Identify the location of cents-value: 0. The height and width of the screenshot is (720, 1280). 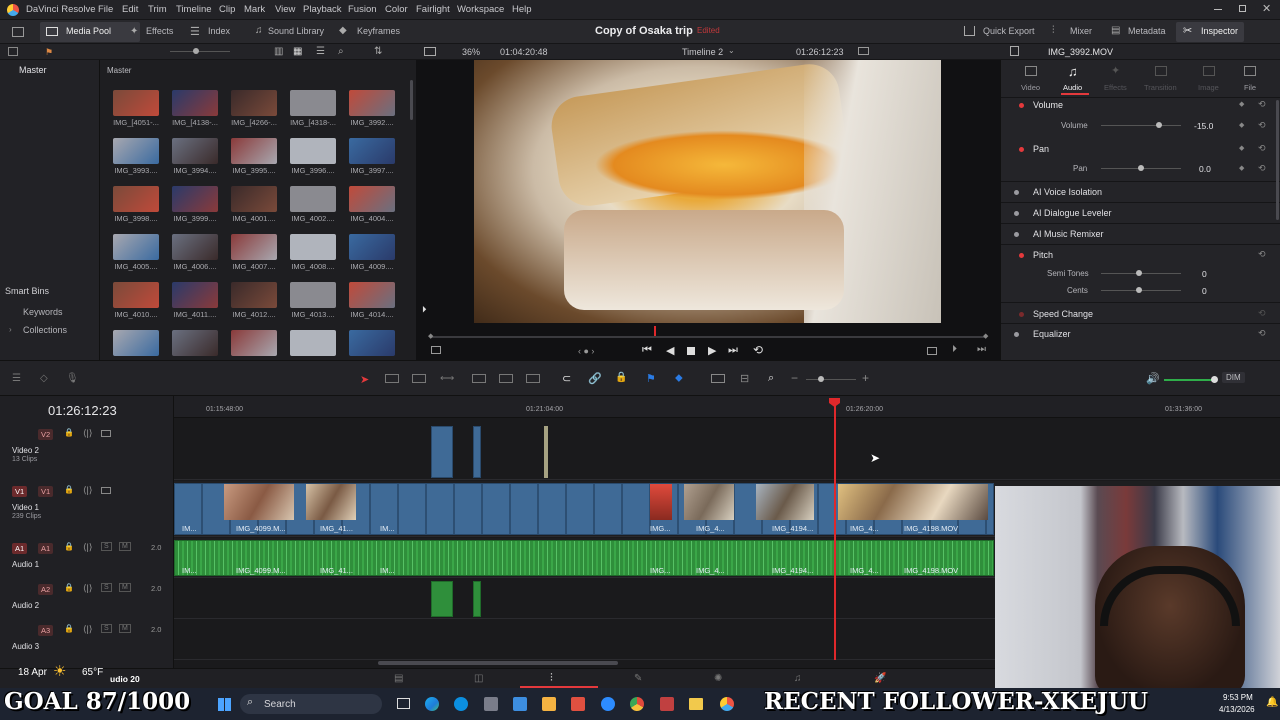
(1204, 291).